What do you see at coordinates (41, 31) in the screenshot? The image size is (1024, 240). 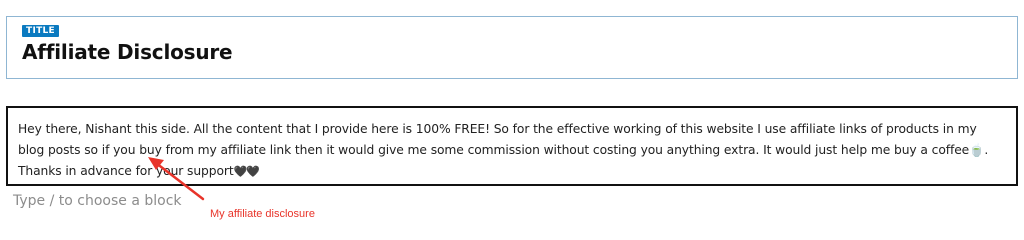 I see `block-type-badge: TITLE` at bounding box center [41, 31].